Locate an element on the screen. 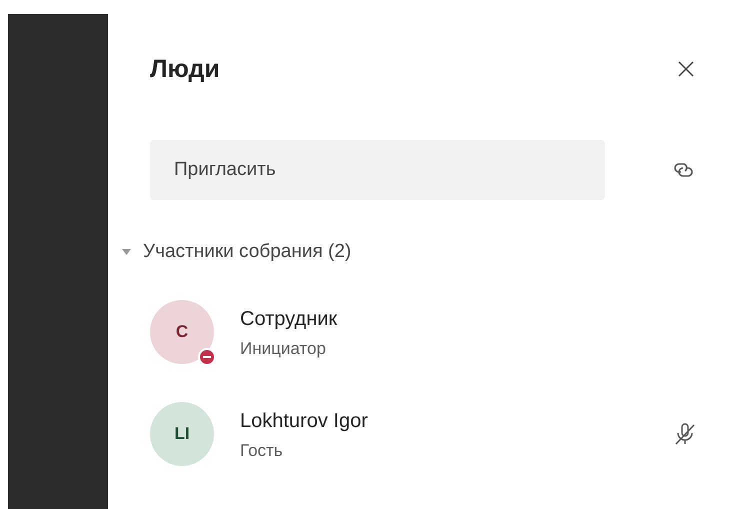  link-icon is located at coordinates (684, 170).